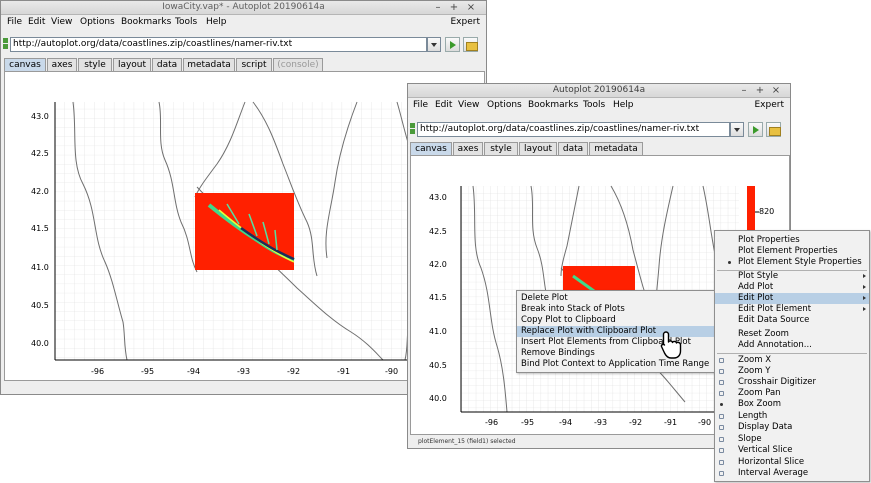 The image size is (871, 483). I want to click on menu-item-add-plot: Add Plot, so click(792, 287).